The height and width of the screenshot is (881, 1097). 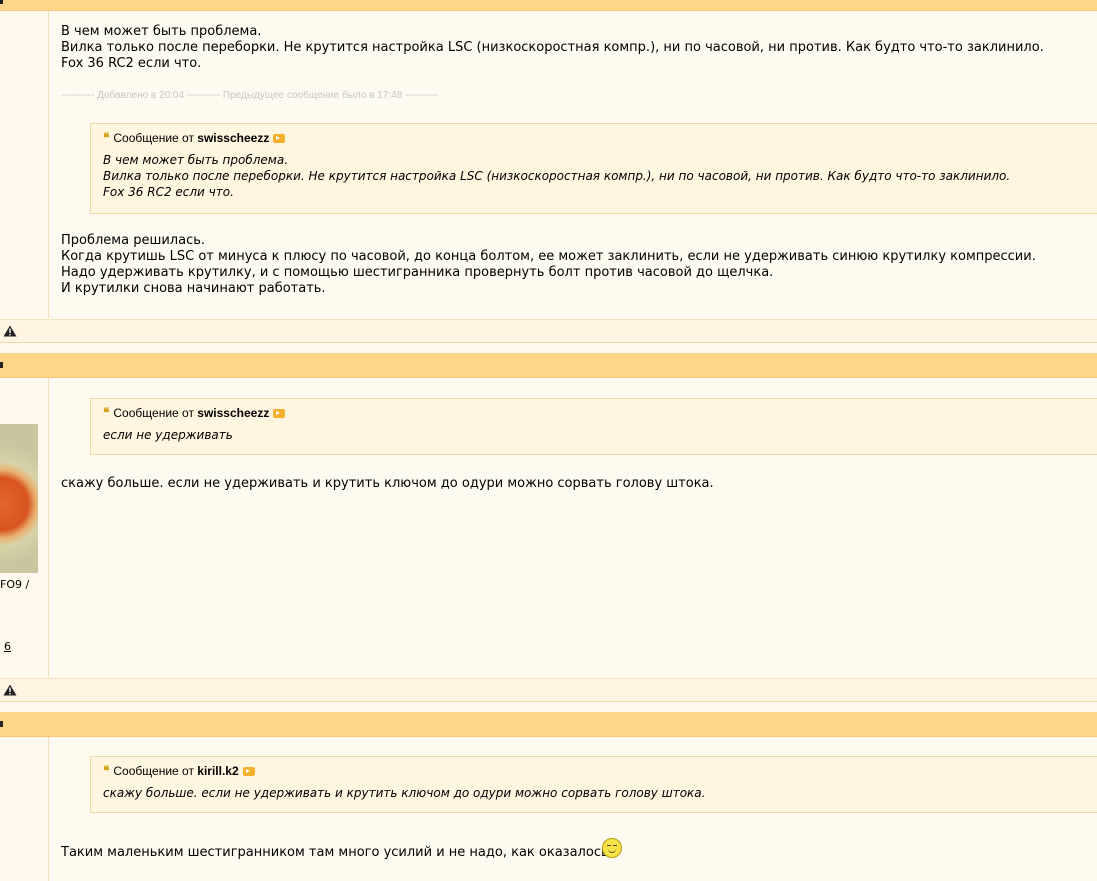 What do you see at coordinates (193, 288) in the screenshot?
I see `body-line: И крутилки снова начинают работать.` at bounding box center [193, 288].